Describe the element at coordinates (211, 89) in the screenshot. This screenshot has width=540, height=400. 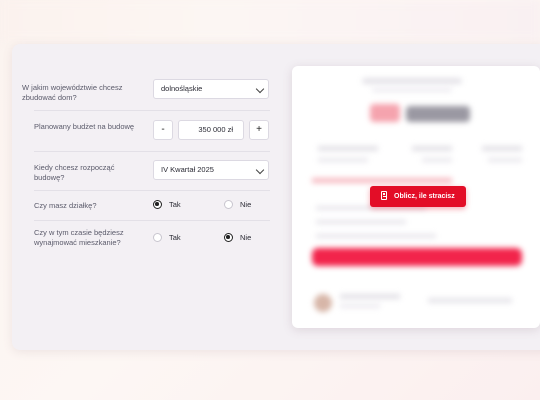
I see `region-select: dolnośląskie` at that location.